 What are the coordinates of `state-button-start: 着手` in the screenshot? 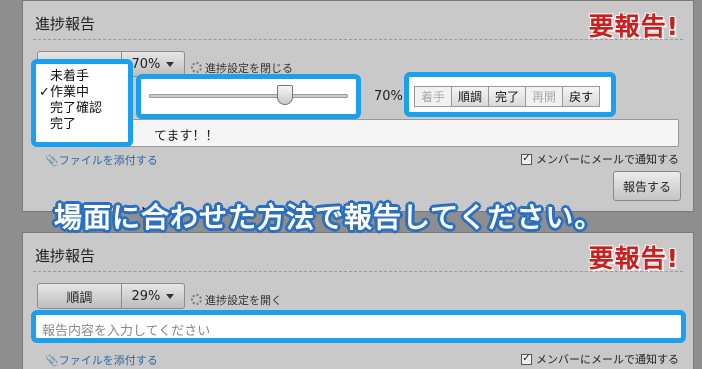 It's located at (433, 96).